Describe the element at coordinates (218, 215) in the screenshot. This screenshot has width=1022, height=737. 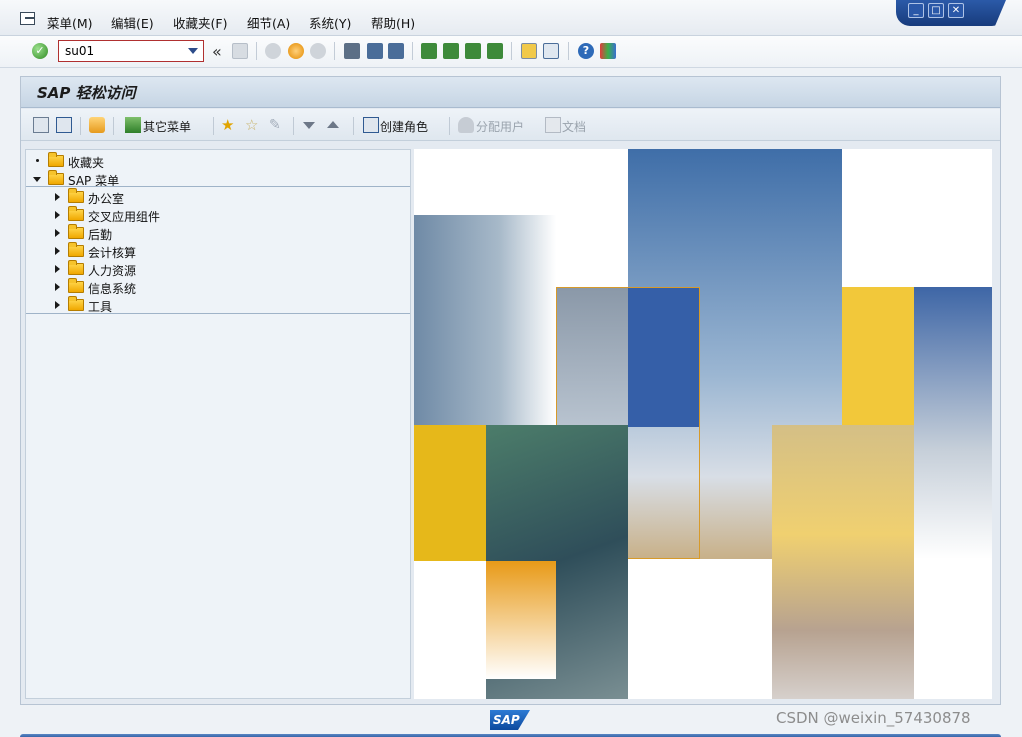
I see `tree-node-cross-application: 交叉应用组件` at that location.